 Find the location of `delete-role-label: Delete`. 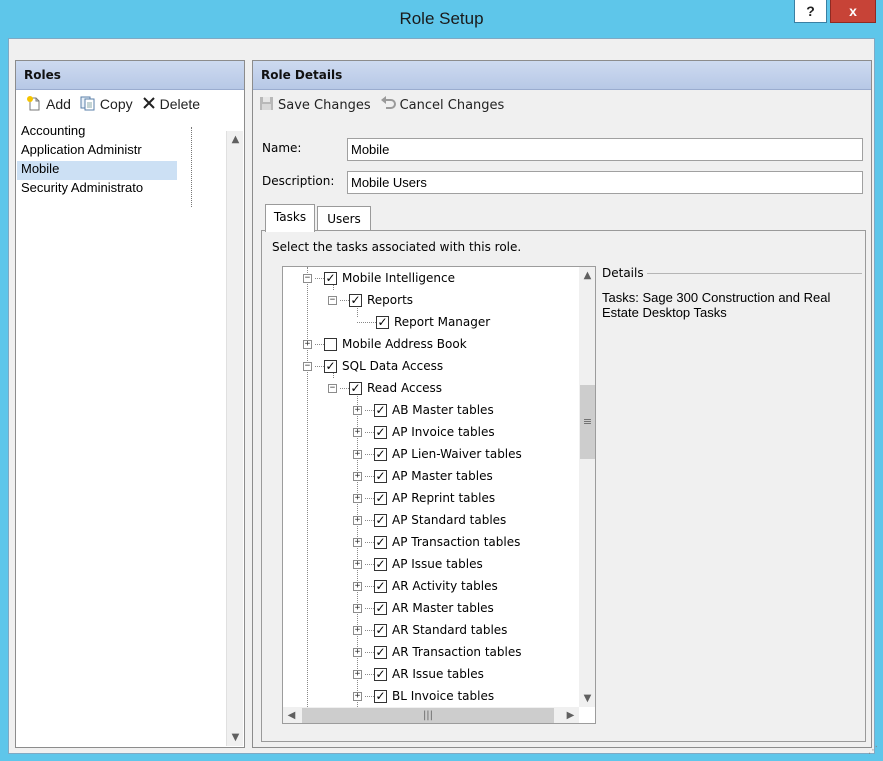

delete-role-label: Delete is located at coordinates (180, 104).